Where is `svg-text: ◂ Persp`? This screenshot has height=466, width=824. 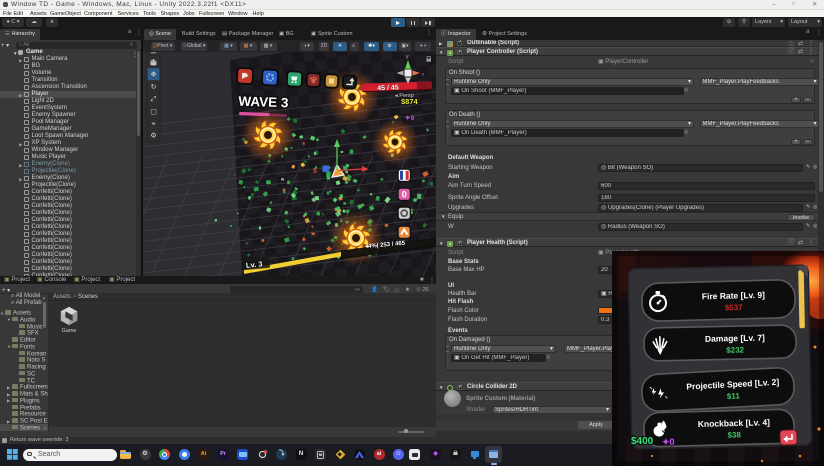 svg-text: ◂ Persp is located at coordinates (404, 96).